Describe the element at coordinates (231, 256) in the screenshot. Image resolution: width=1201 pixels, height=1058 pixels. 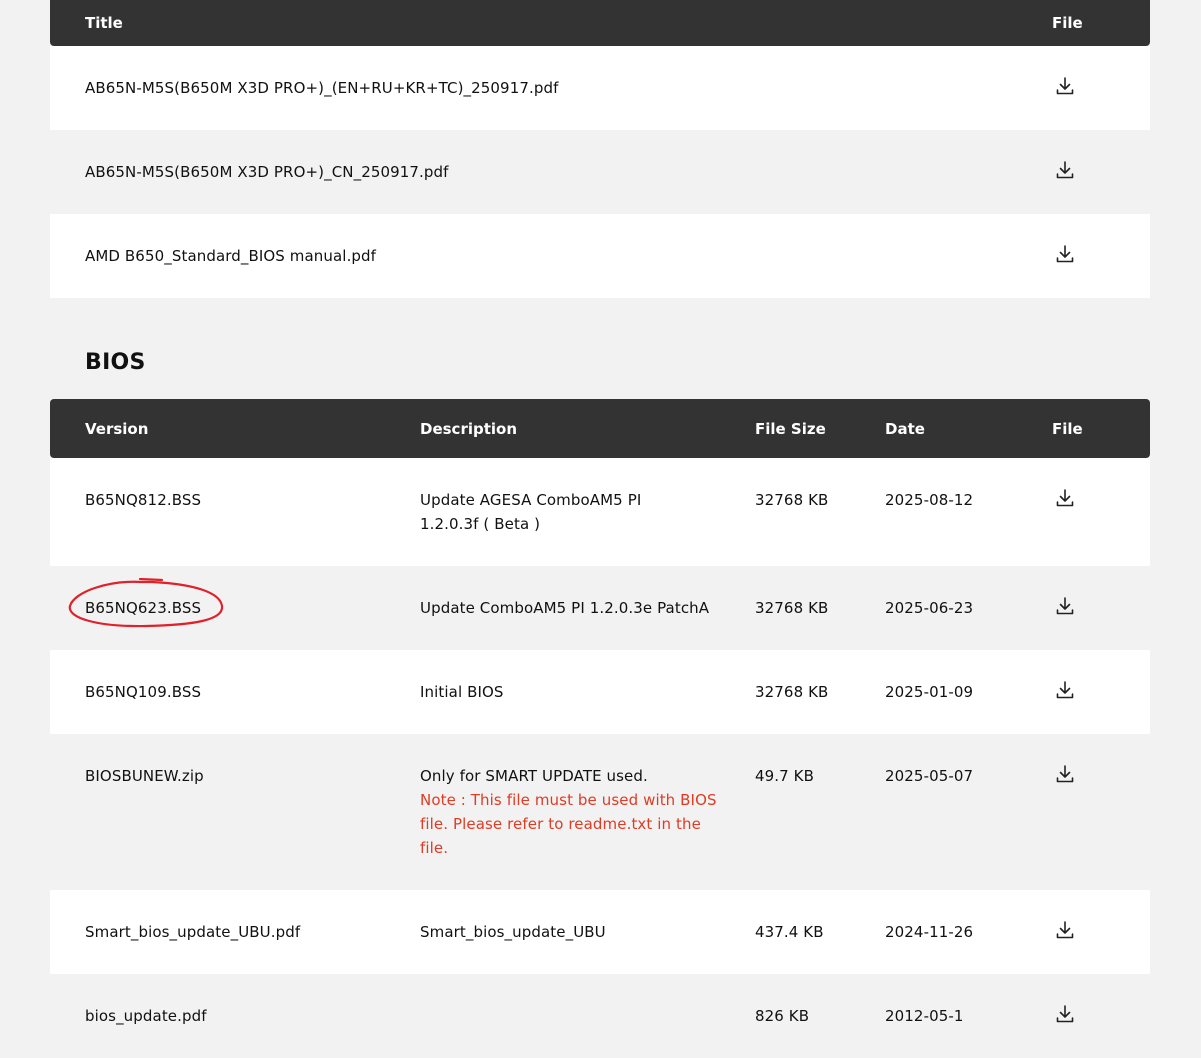
I see `manual-title: AMD B650_Standard_BIOS manual.pdf` at that location.